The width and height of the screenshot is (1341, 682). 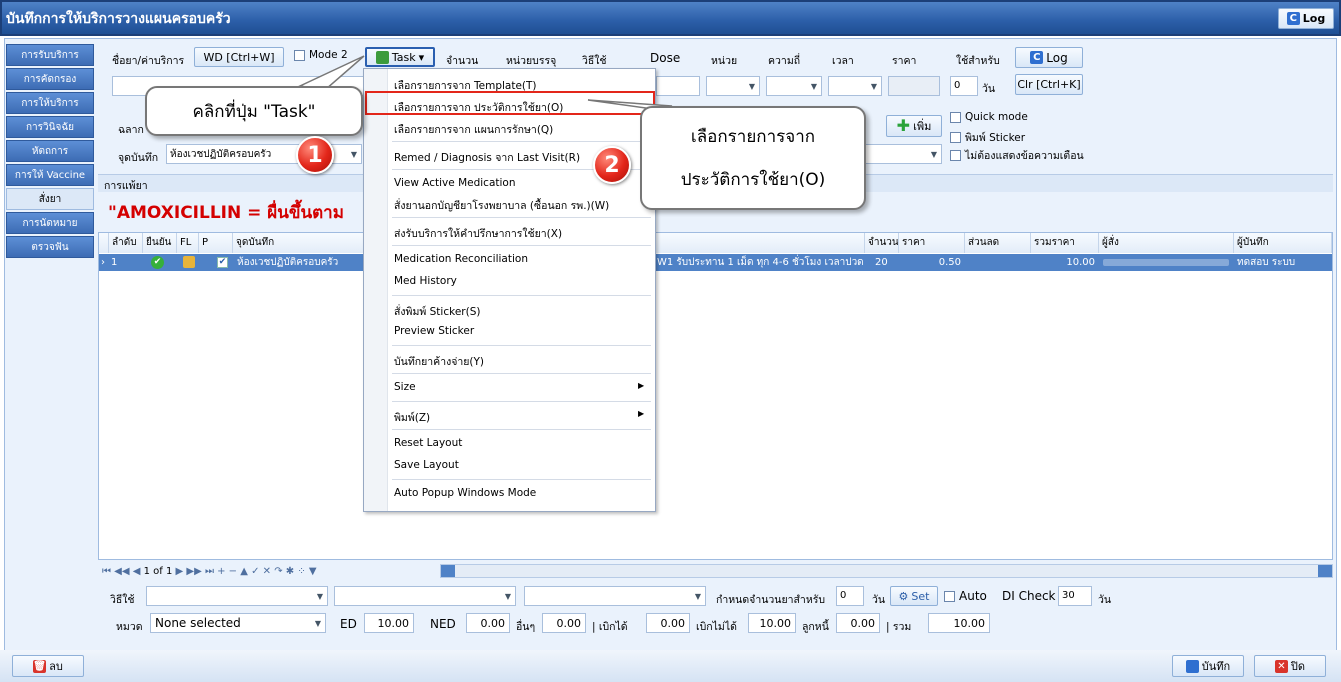 I want to click on step-2-badge: 2, so click(x=612, y=165).